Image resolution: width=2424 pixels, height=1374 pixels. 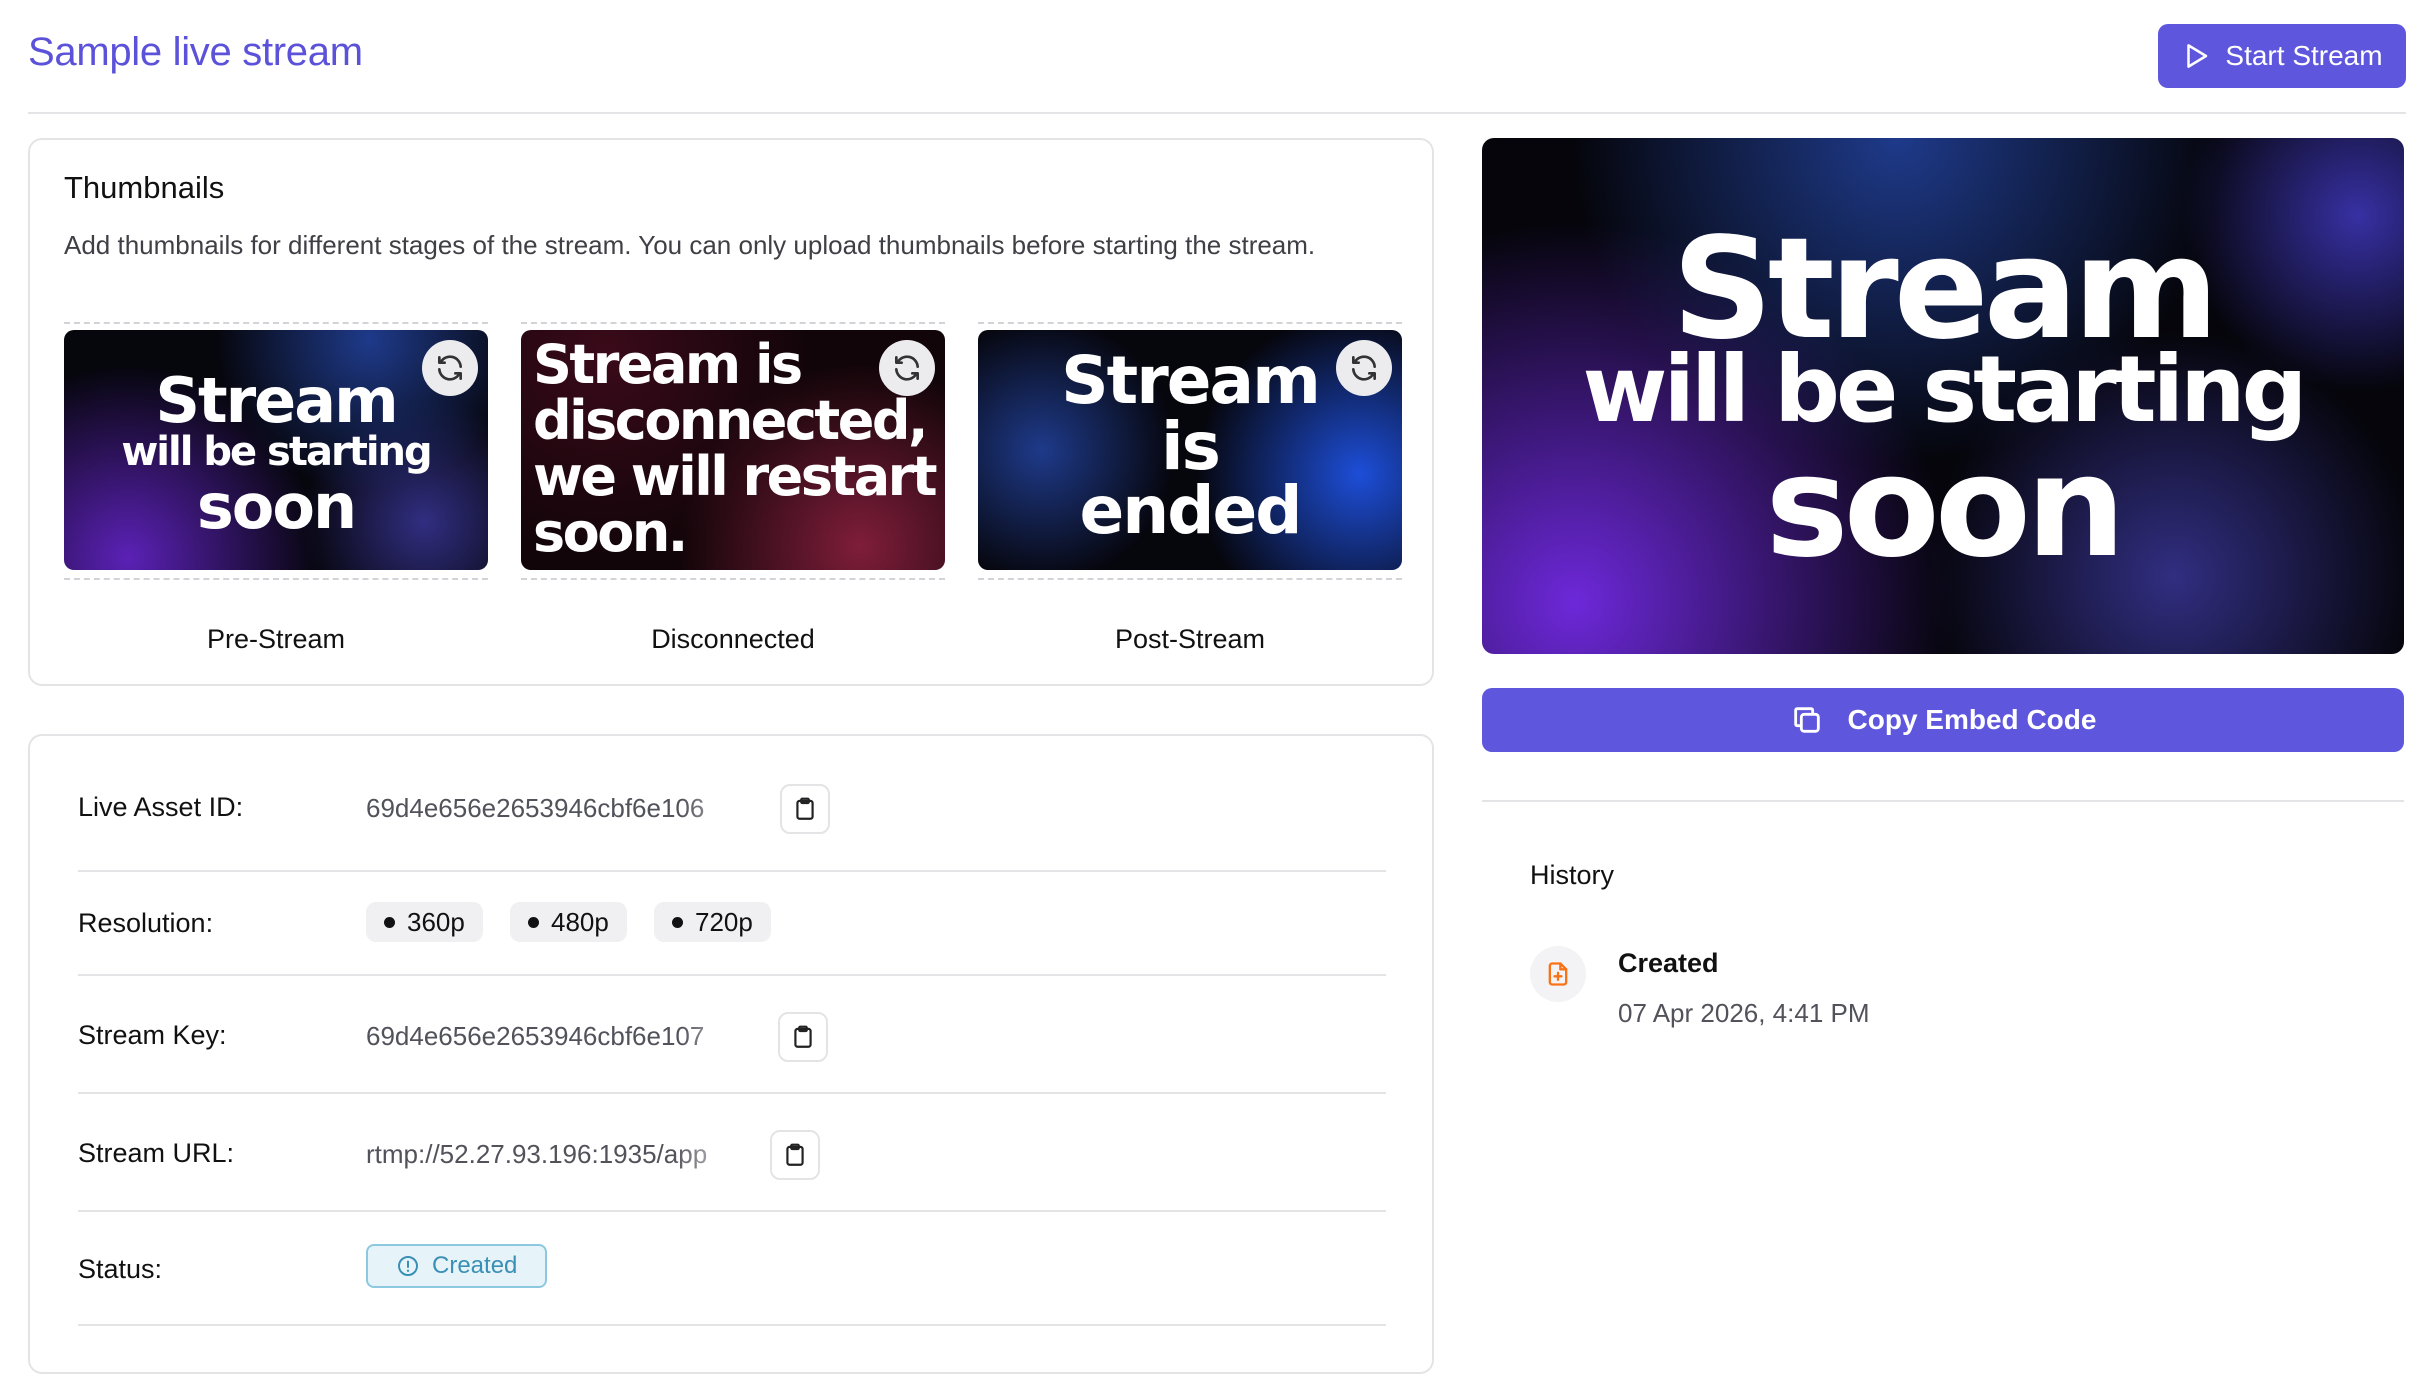 What do you see at coordinates (2304, 55) in the screenshot?
I see `start-stream-label: Start Stream` at bounding box center [2304, 55].